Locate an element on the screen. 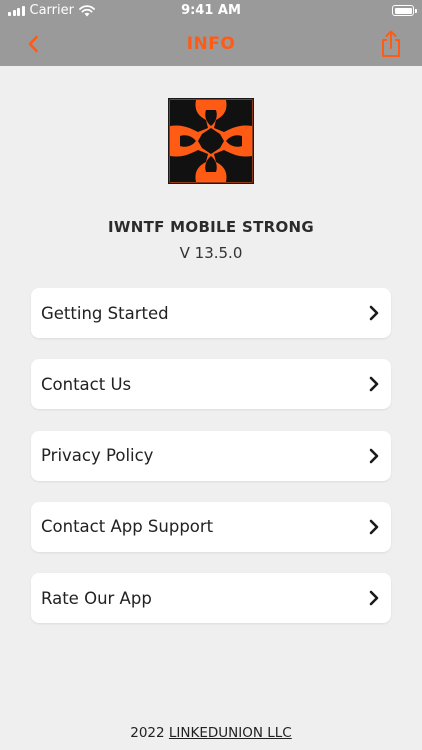 The height and width of the screenshot is (750, 422). menu-item-label: Privacy Policy is located at coordinates (97, 456).